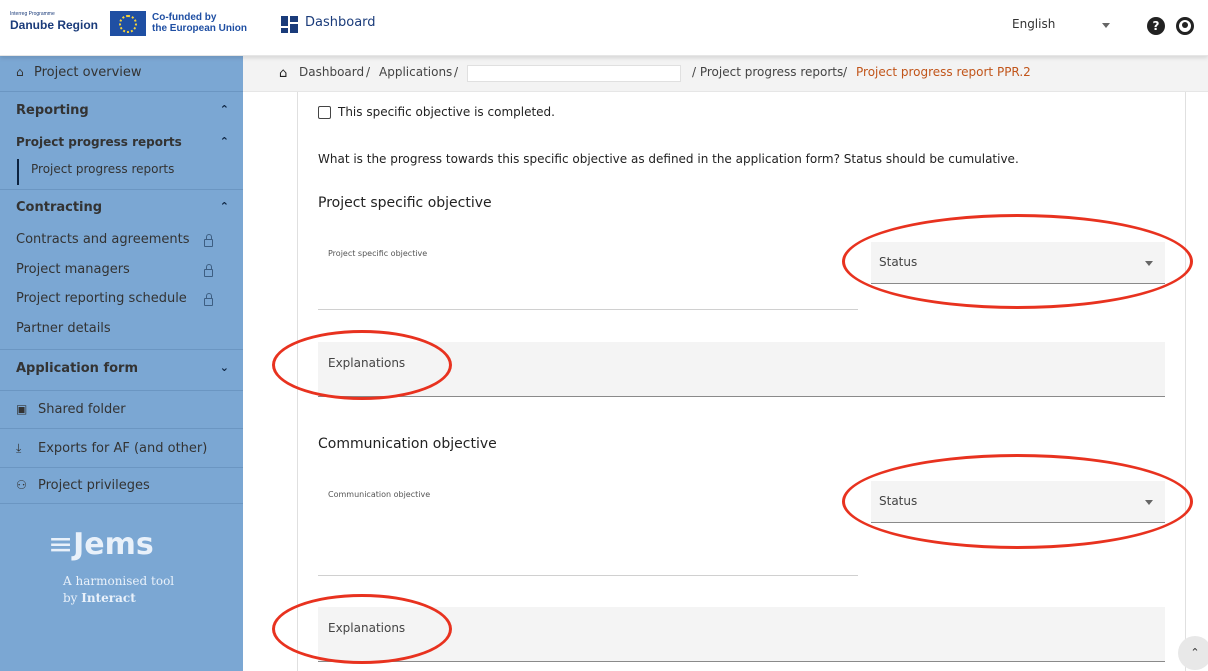  What do you see at coordinates (21, 485) in the screenshot?
I see `privileges-icon: ⚇` at bounding box center [21, 485].